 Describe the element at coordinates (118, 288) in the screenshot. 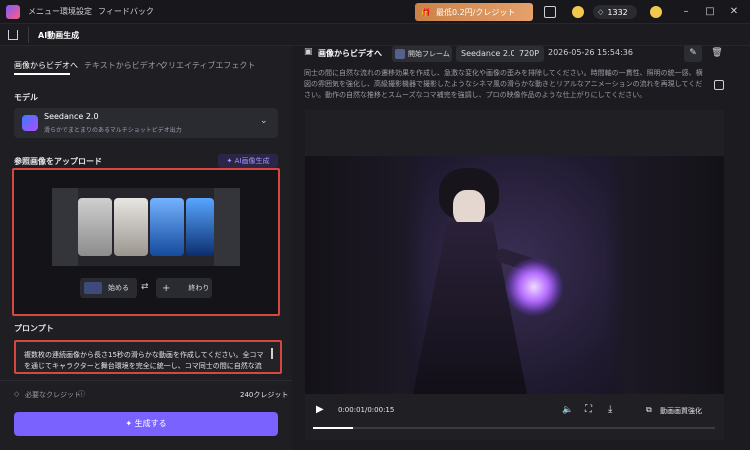

I see `start-frame-label: 始める` at that location.